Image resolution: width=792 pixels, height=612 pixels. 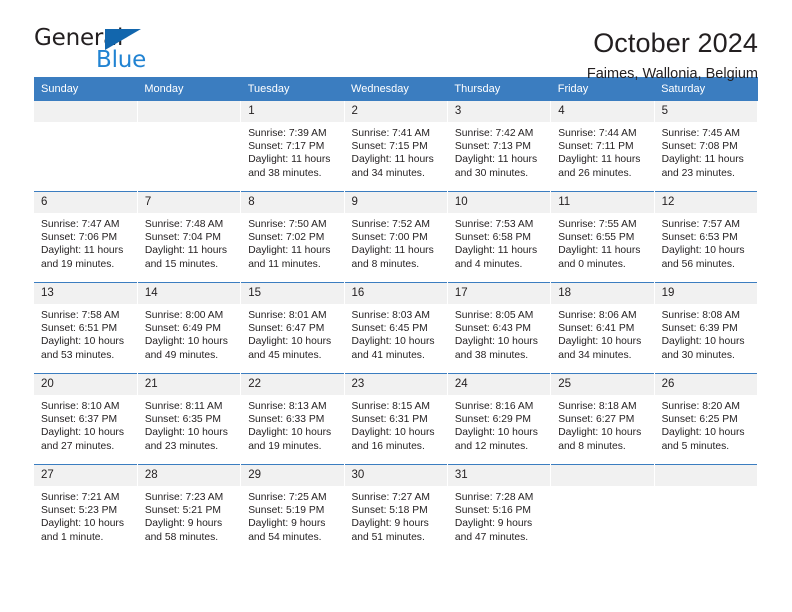 I want to click on daylight-text-line2: and 5 minutes., so click(x=695, y=446).